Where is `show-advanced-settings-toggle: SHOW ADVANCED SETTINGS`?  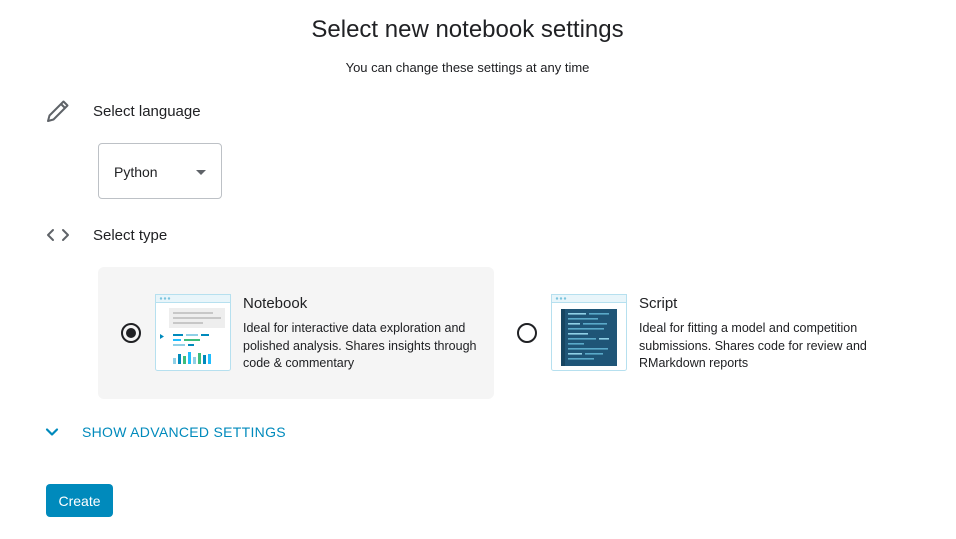 show-advanced-settings-toggle: SHOW ADVANCED SETTINGS is located at coordinates (165, 432).